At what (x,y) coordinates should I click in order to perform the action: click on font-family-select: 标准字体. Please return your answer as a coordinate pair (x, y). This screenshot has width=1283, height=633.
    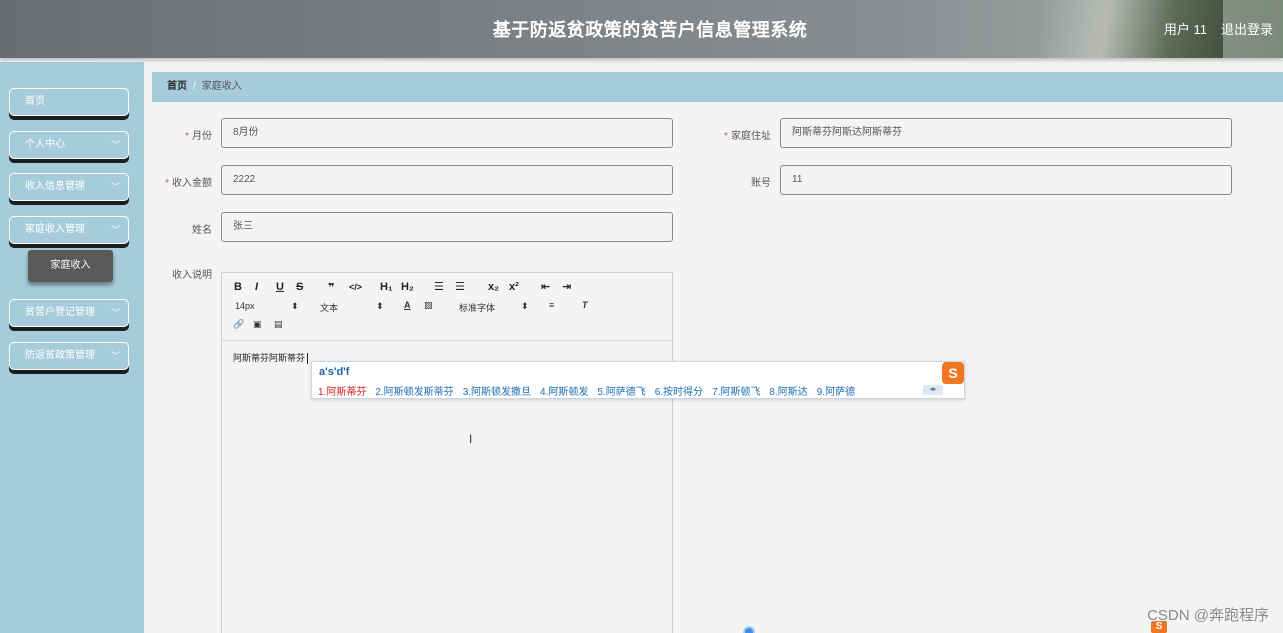
    Looking at the image, I should click on (477, 307).